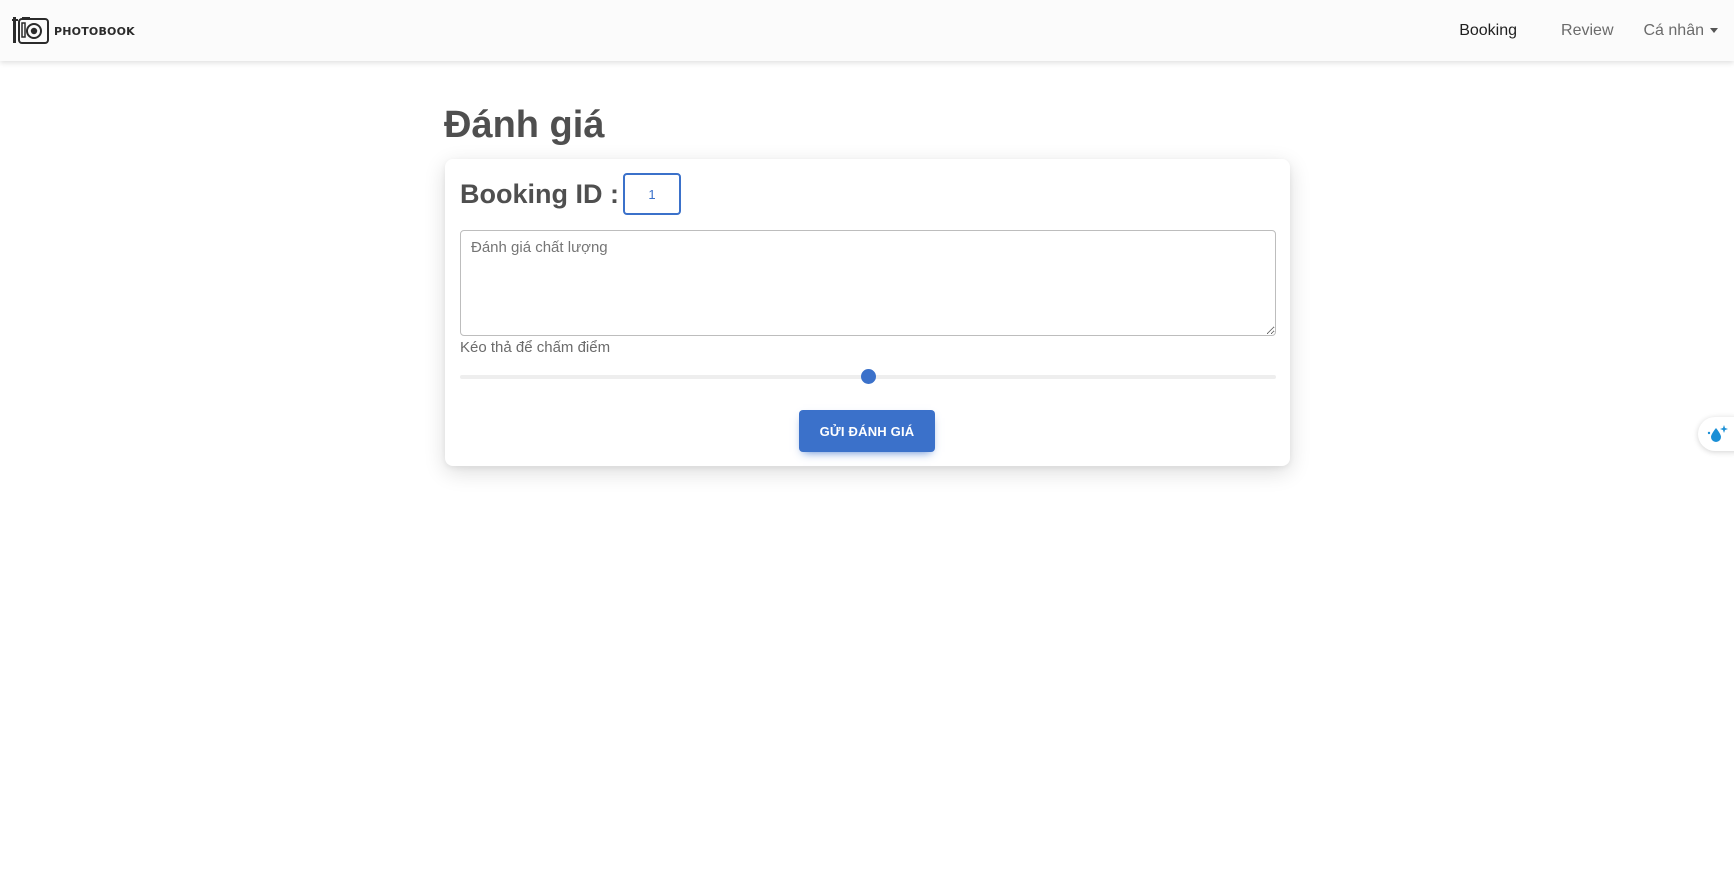  I want to click on rating-slider-thumb, so click(868, 376).